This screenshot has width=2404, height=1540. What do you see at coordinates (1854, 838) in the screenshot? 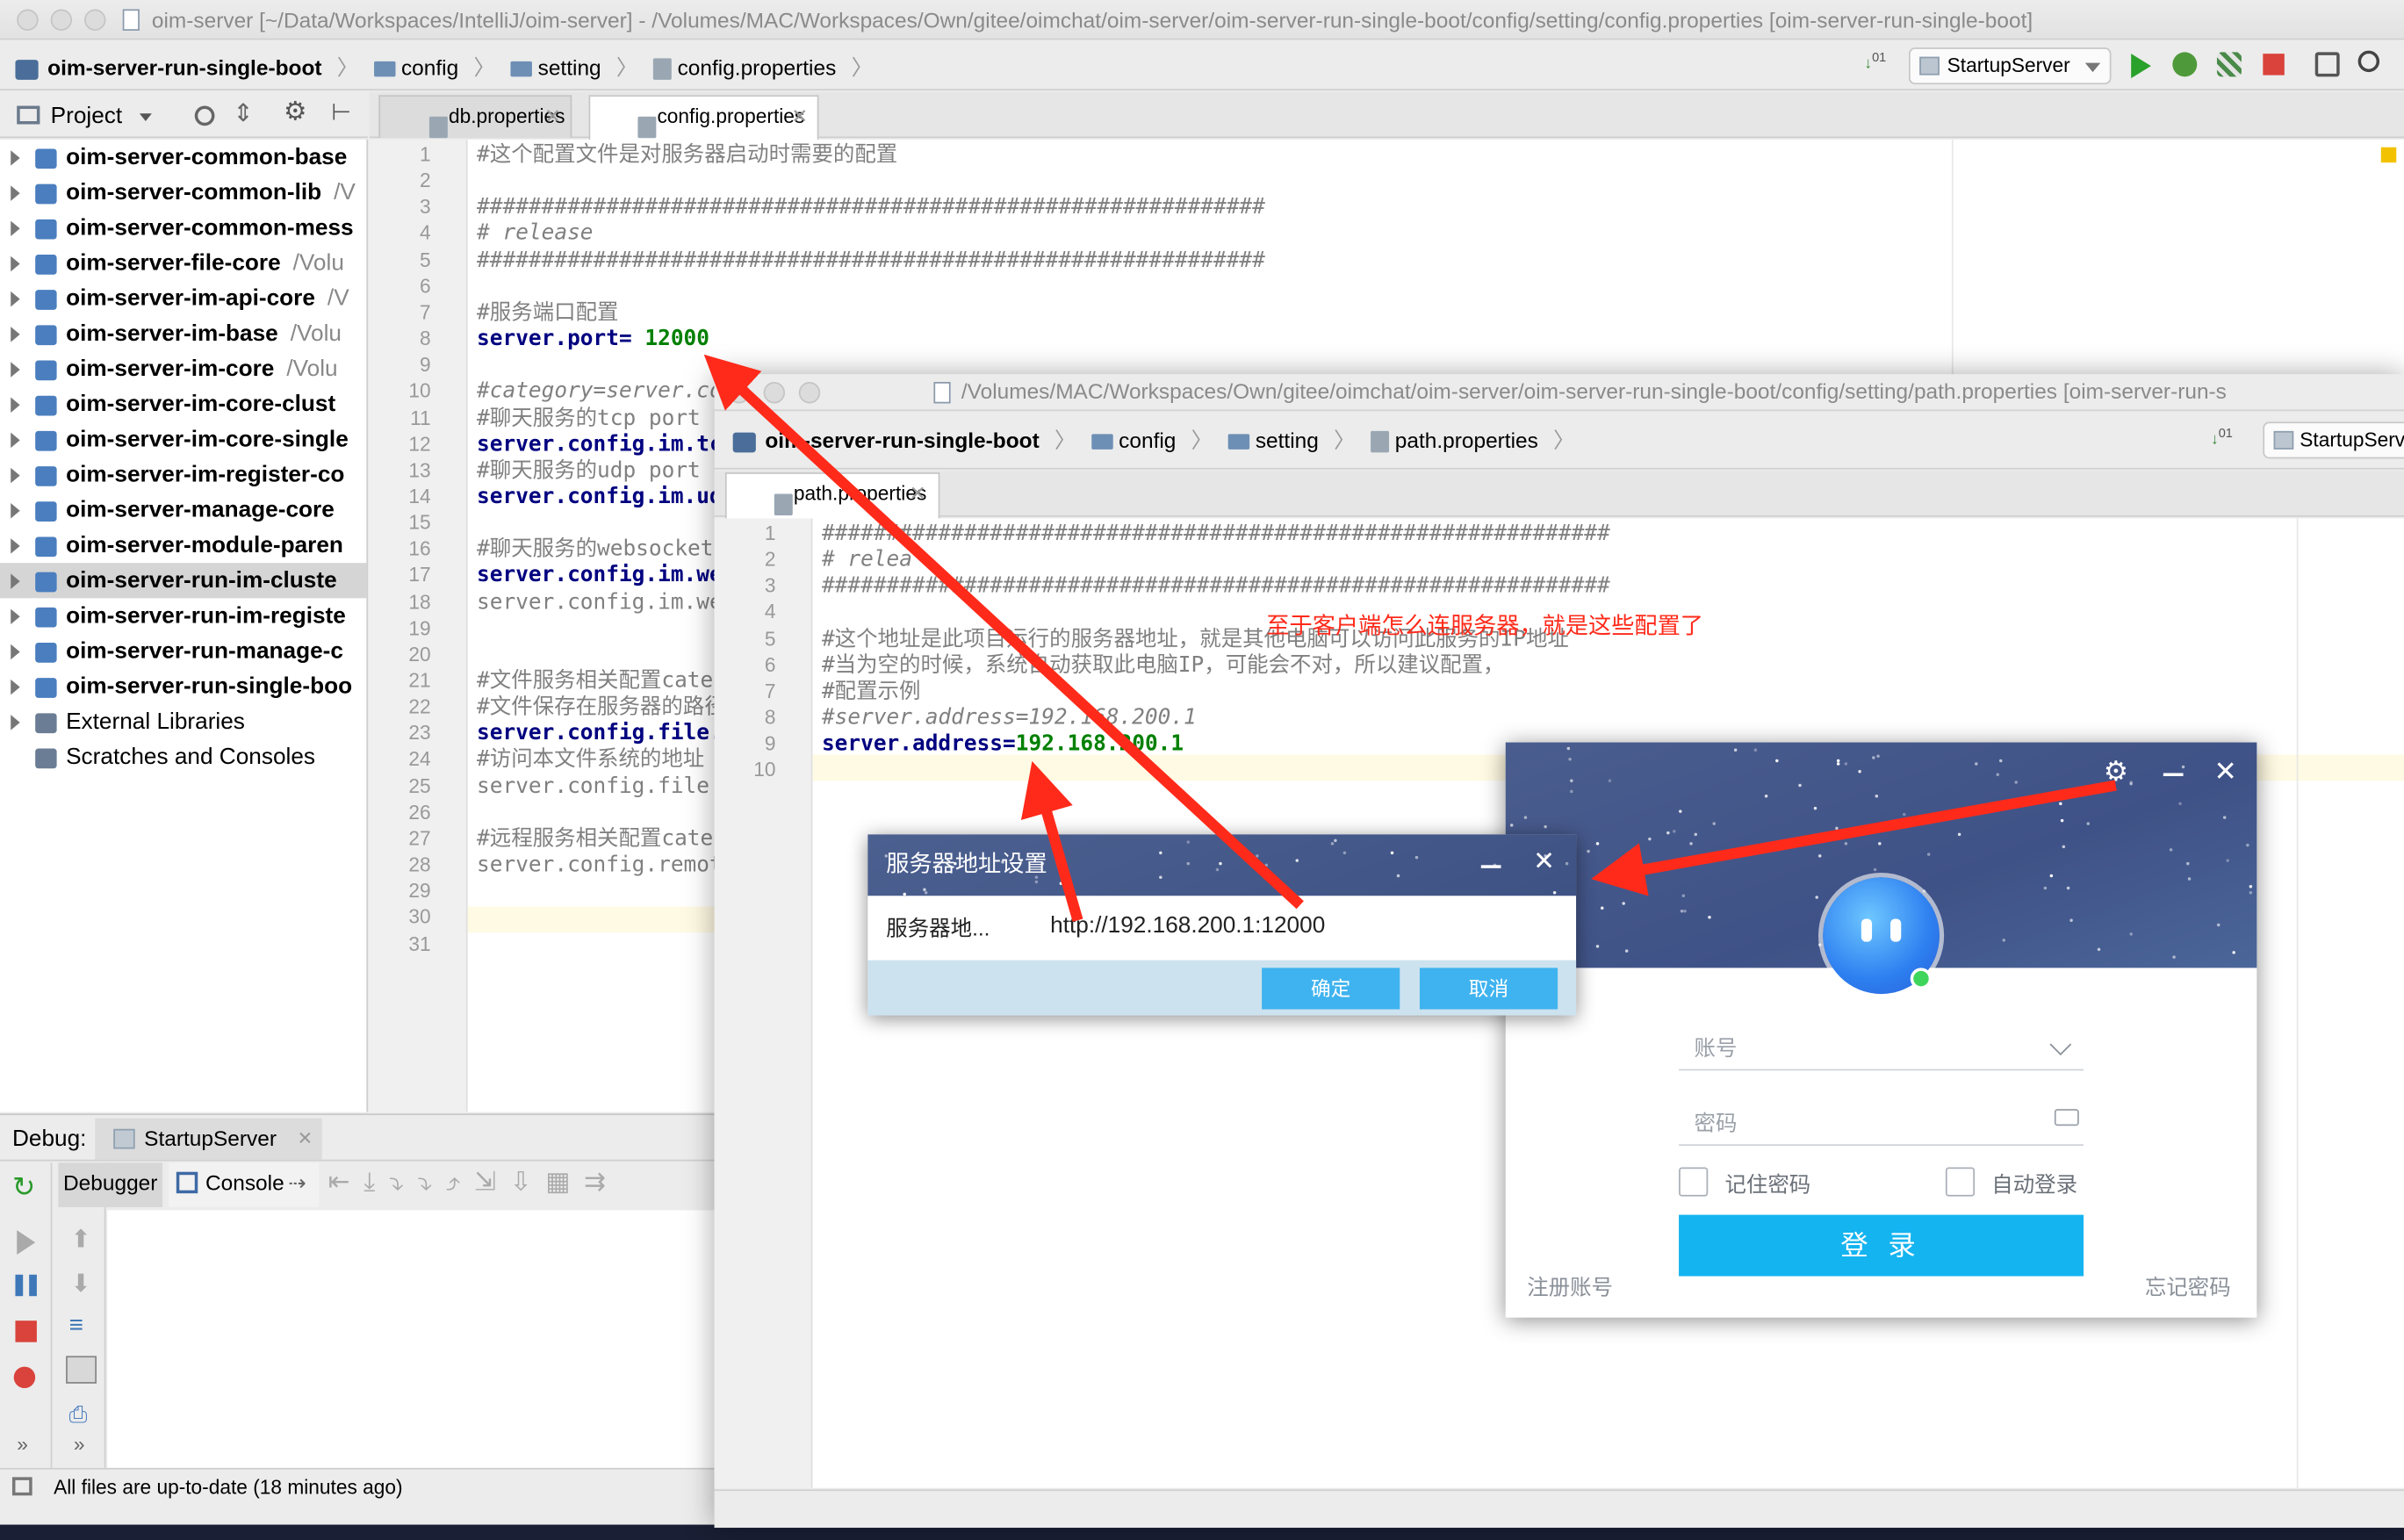
I see `arrow-to-settings` at bounding box center [1854, 838].